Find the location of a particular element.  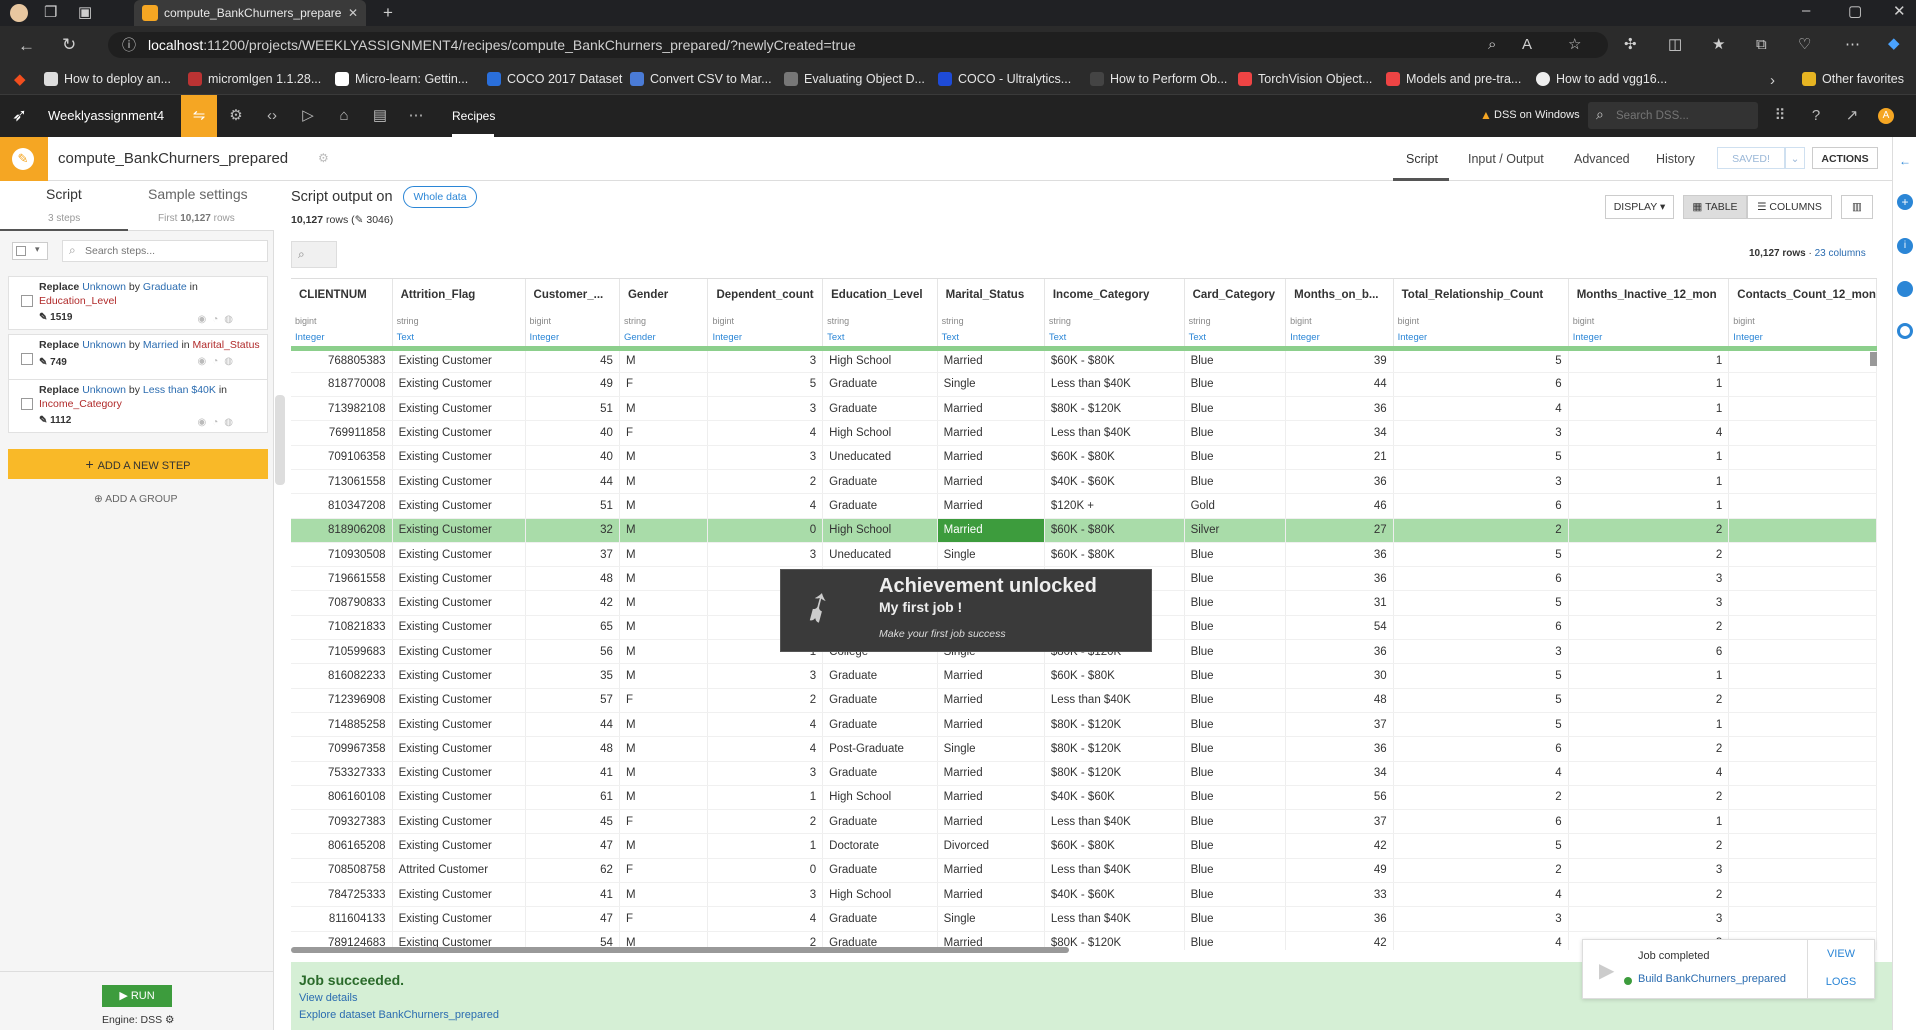

tab-history: History is located at coordinates (1675, 159).